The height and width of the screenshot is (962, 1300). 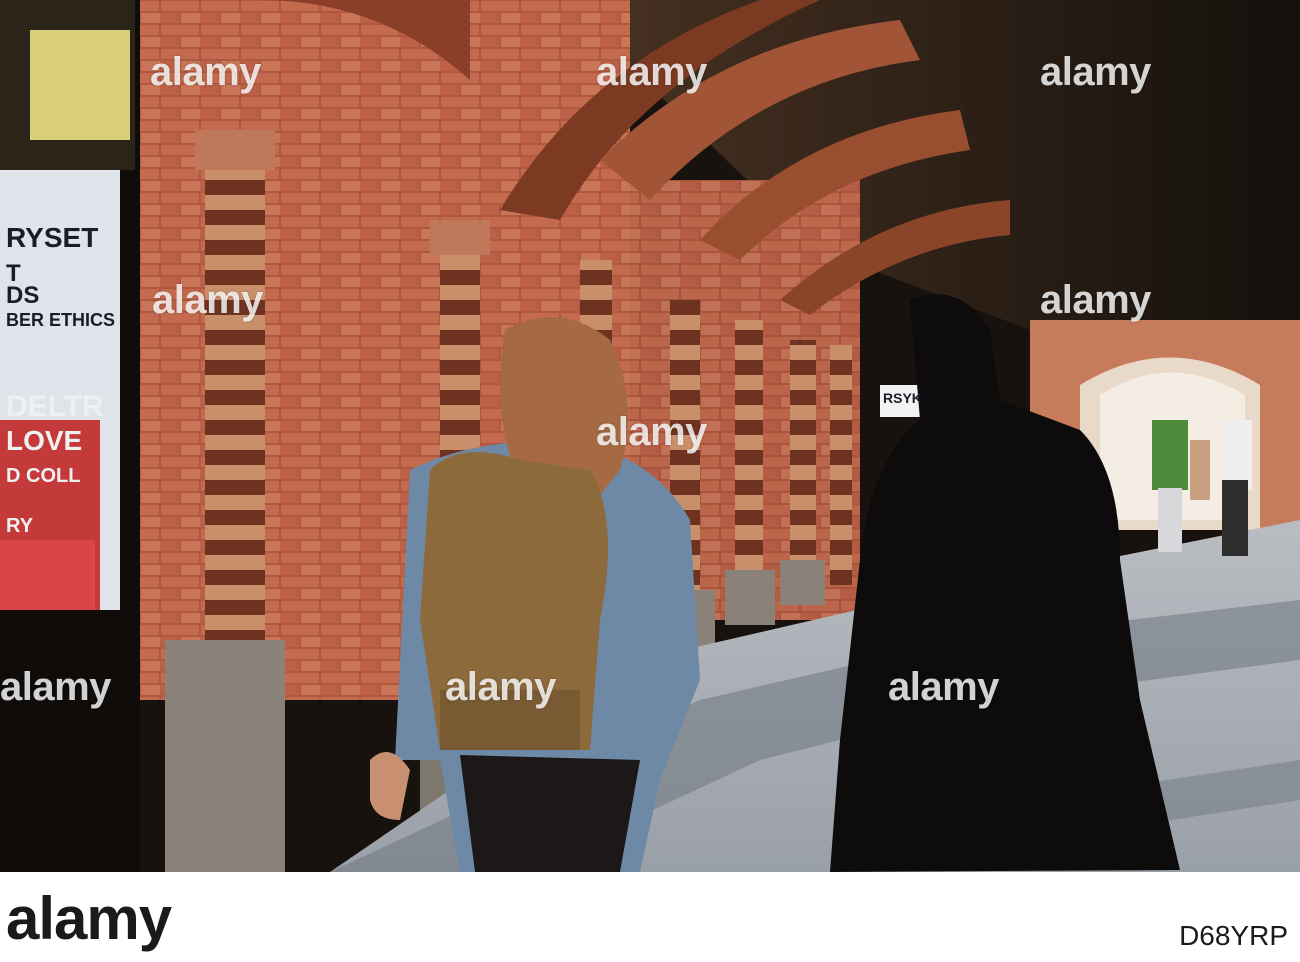 I want to click on poster-line-7: D COLL, so click(x=43, y=476).